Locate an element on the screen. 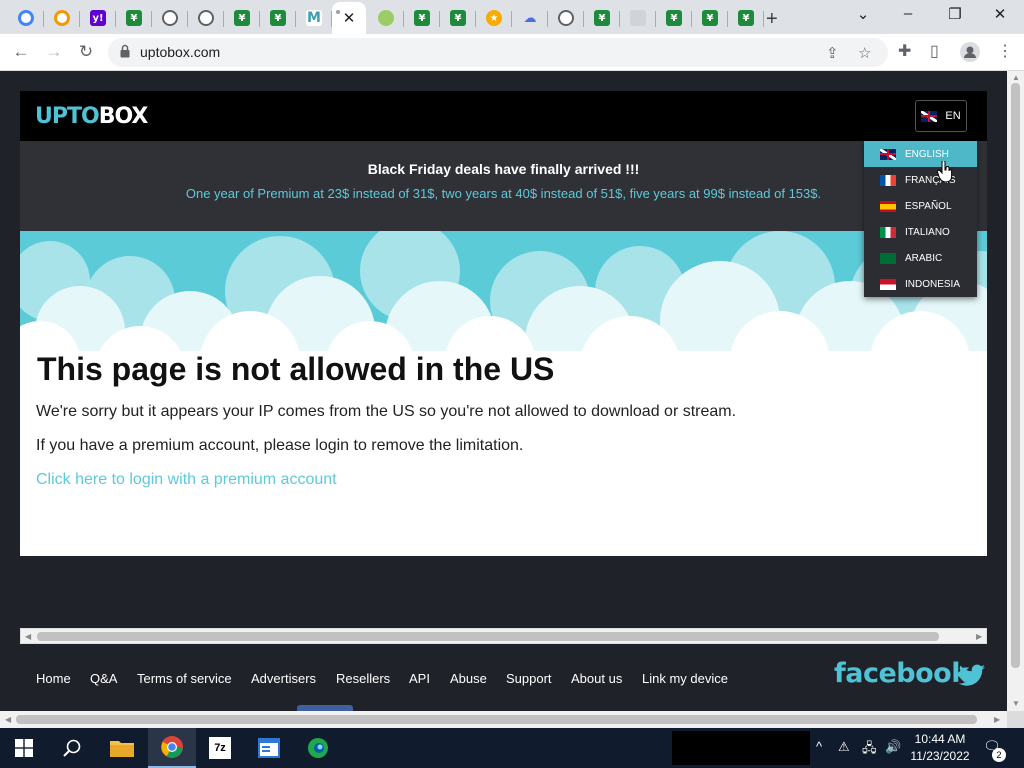 Image resolution: width=1024 pixels, height=768 pixels. volume-icon: 🔊 is located at coordinates (893, 747).